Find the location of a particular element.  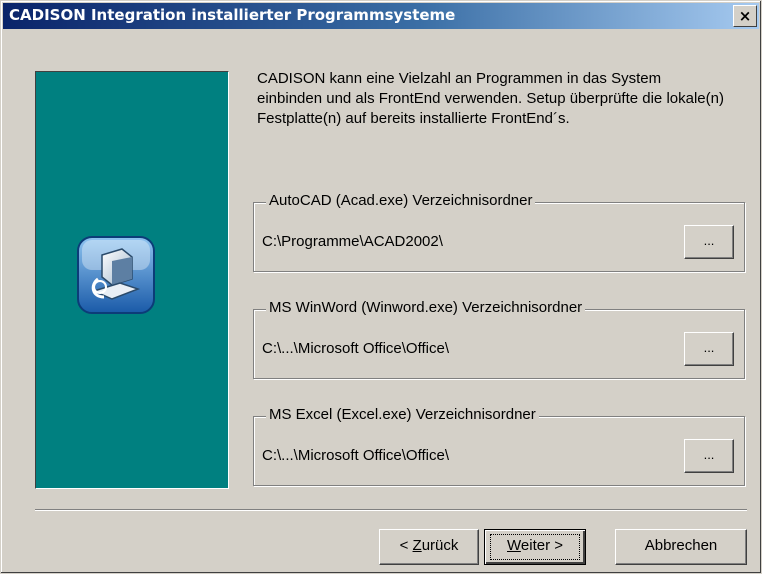

focus-ring is located at coordinates (535, 547).